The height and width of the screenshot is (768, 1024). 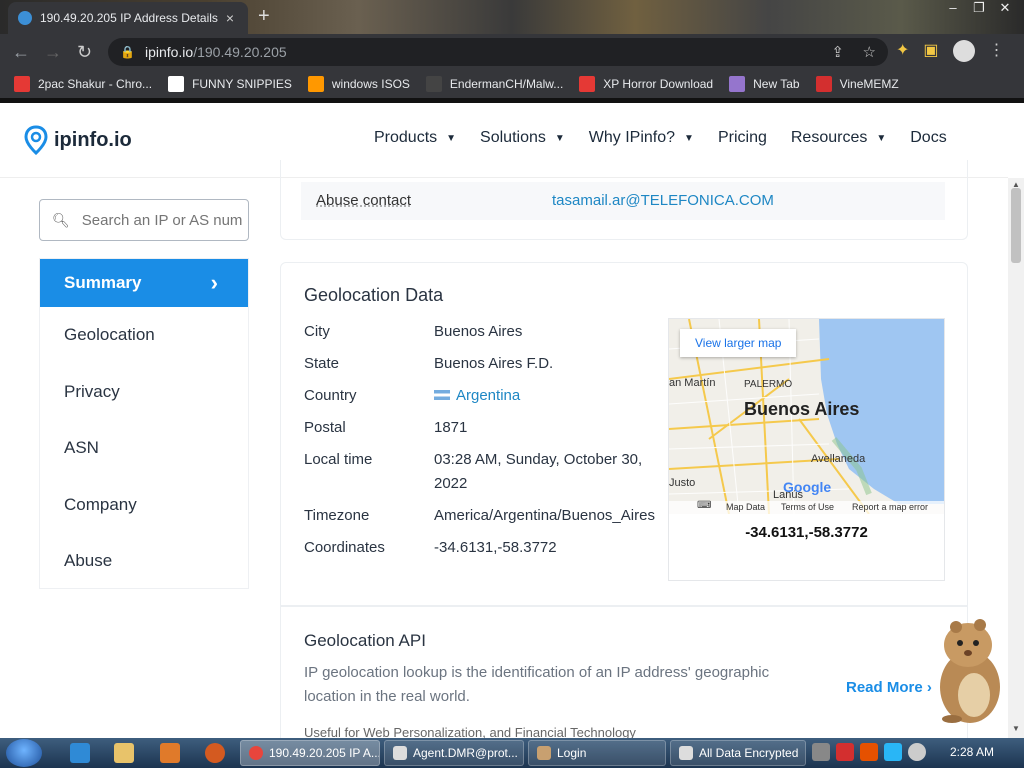 I want to click on close-window-button: ✕, so click(x=1005, y=9).